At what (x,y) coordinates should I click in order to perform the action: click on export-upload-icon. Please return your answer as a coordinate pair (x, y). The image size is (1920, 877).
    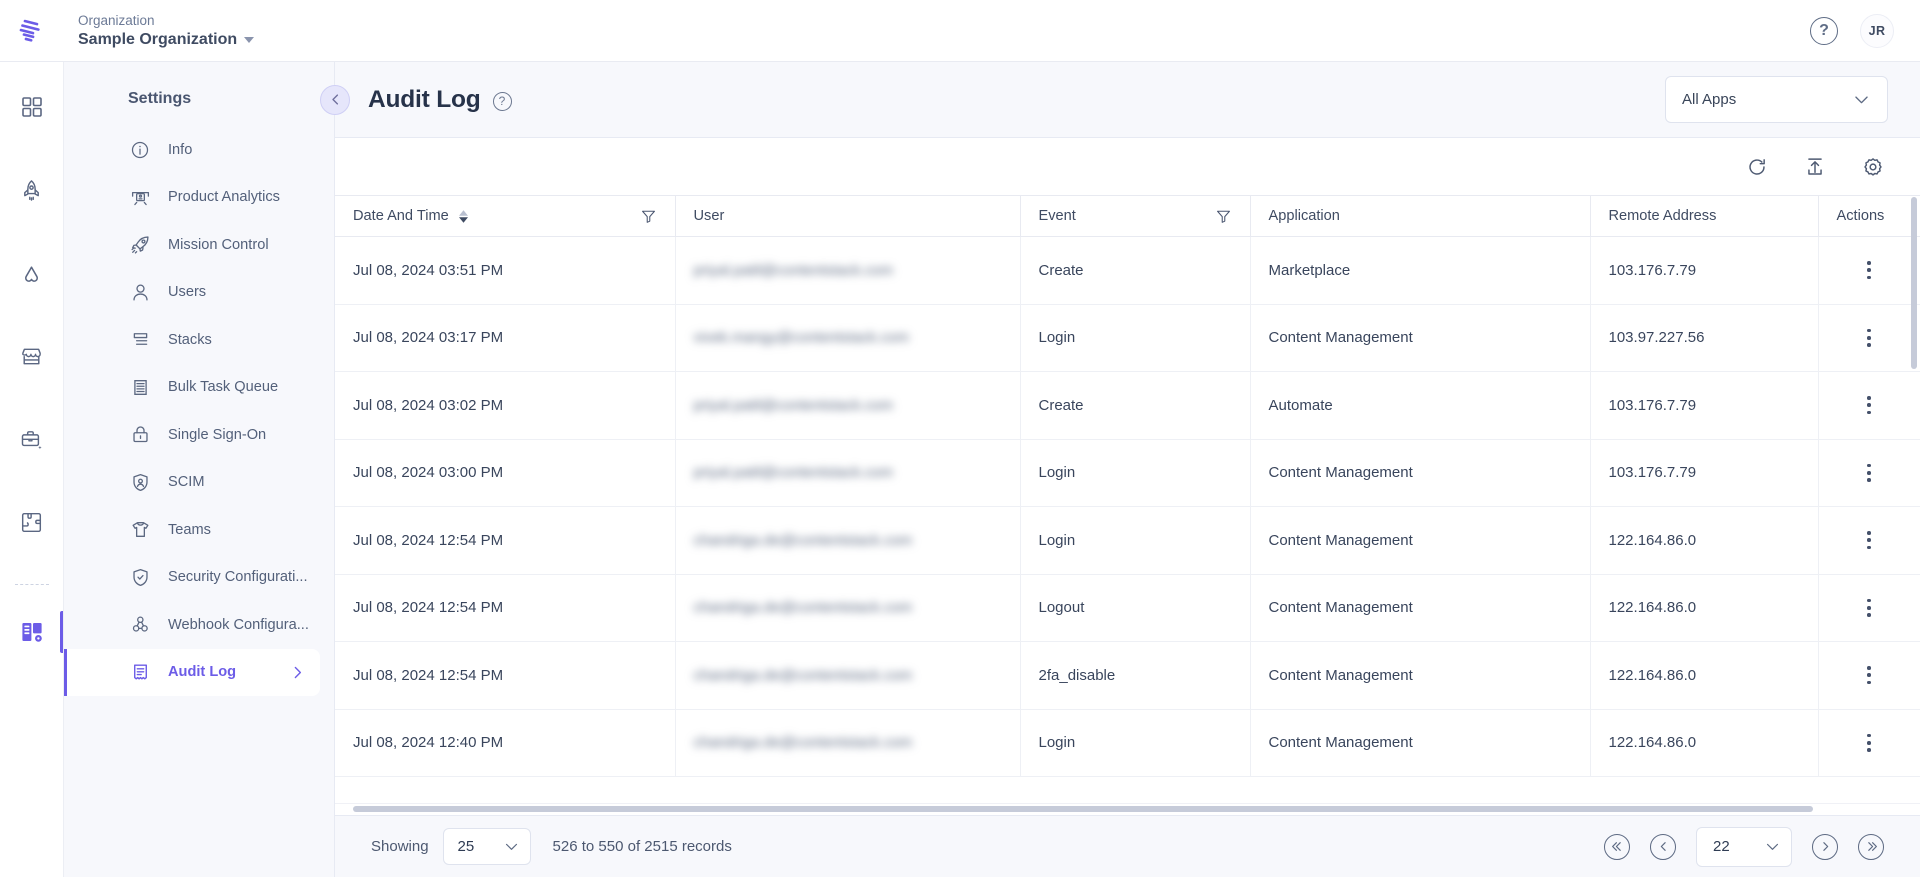
    Looking at the image, I should click on (1815, 167).